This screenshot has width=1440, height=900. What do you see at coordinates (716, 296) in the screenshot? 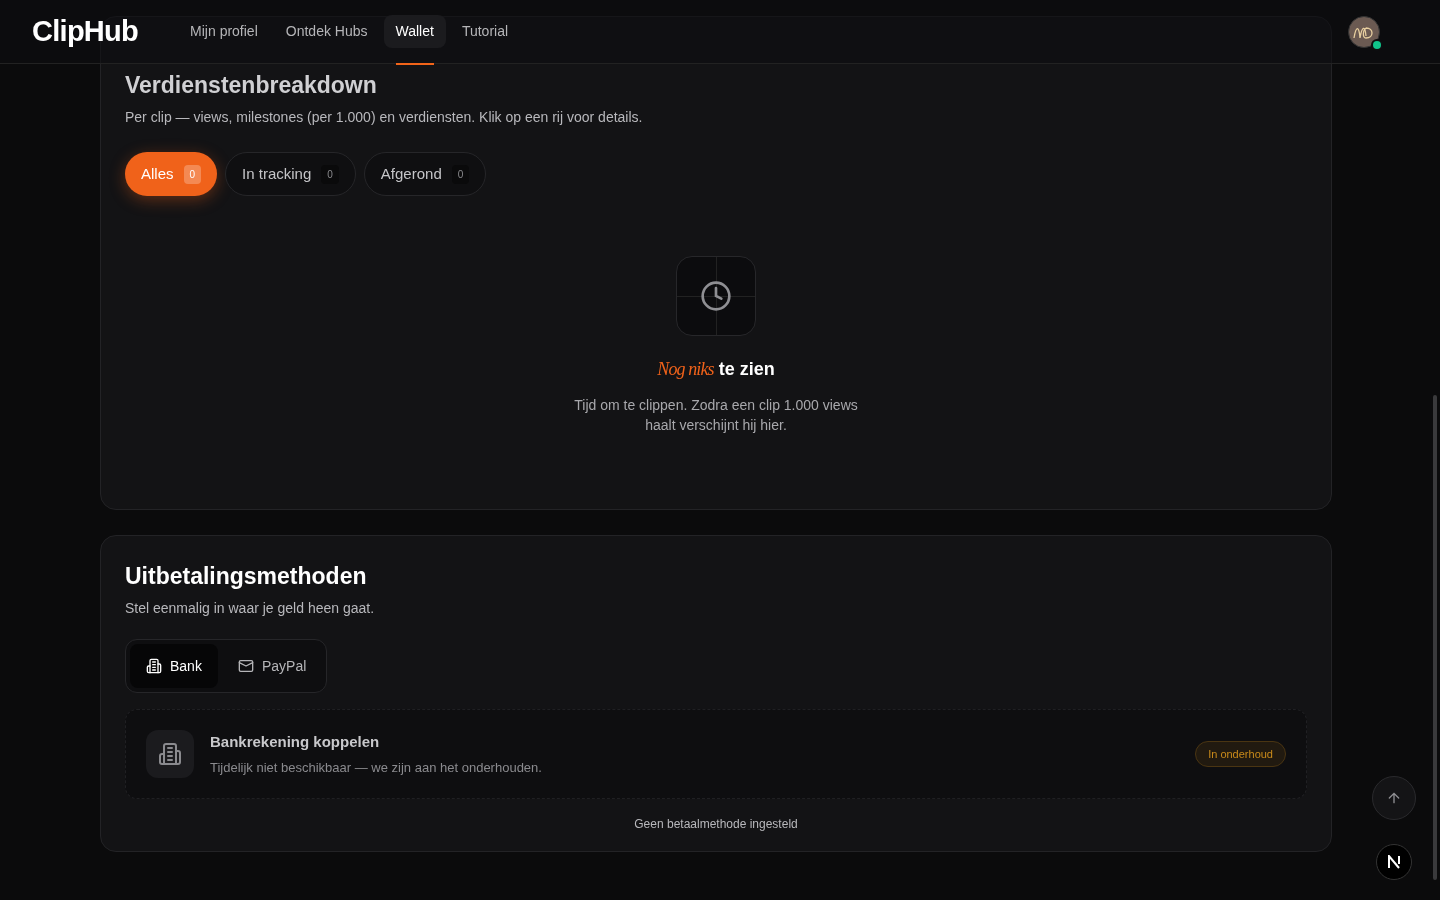
I see `clock-icon` at bounding box center [716, 296].